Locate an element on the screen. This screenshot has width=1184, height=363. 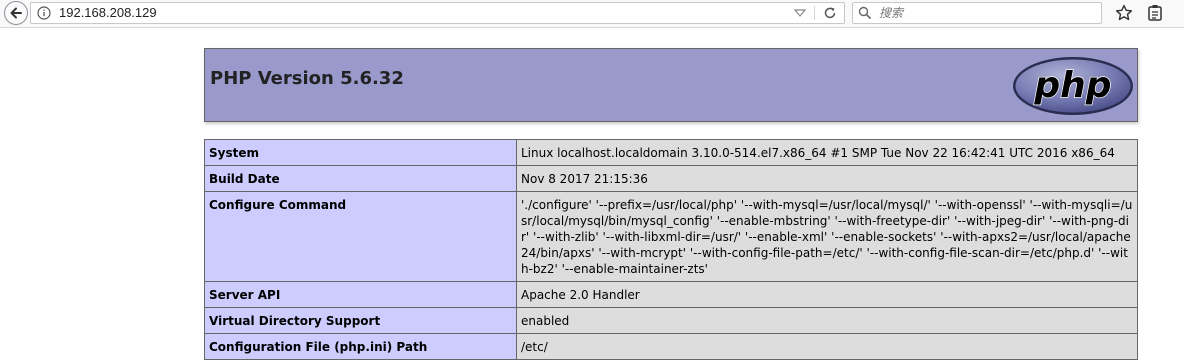
info-value: Apache 2.0 Handler is located at coordinates (827, 294).